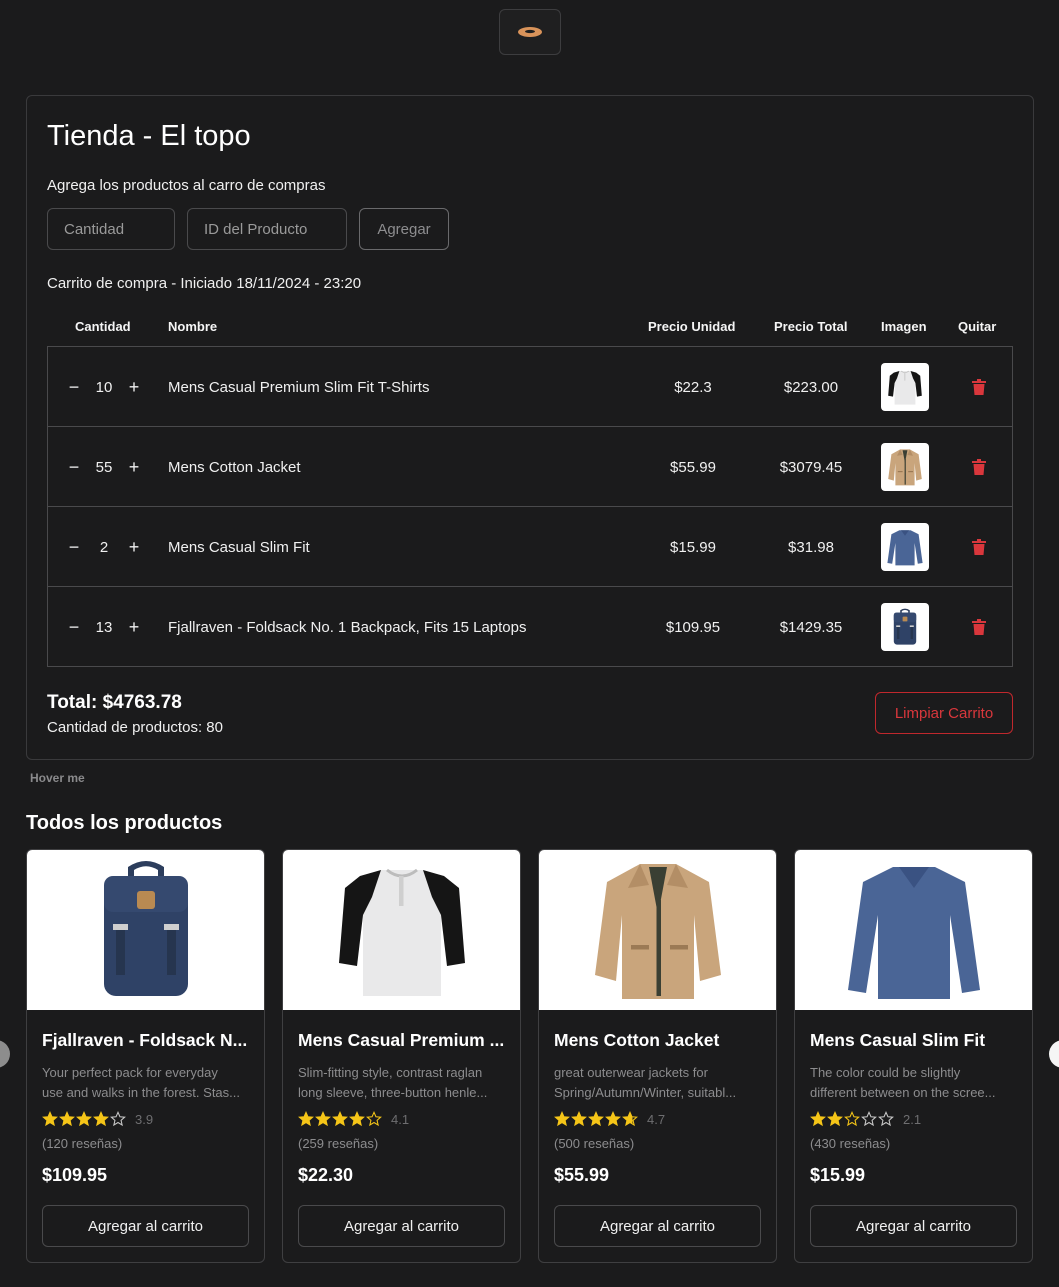 Image resolution: width=1059 pixels, height=1287 pixels. Describe the element at coordinates (811, 547) in the screenshot. I see `row-total-price: $31.98` at that location.